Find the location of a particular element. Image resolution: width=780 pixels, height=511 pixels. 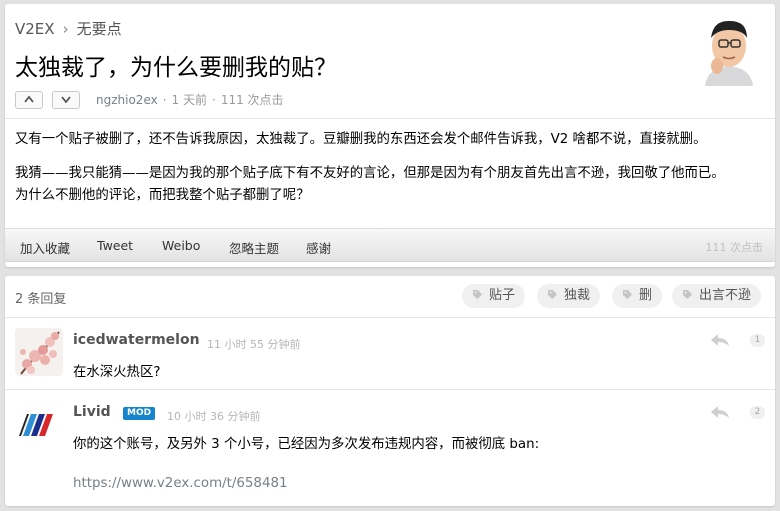

author-avatar is located at coordinates (729, 51).